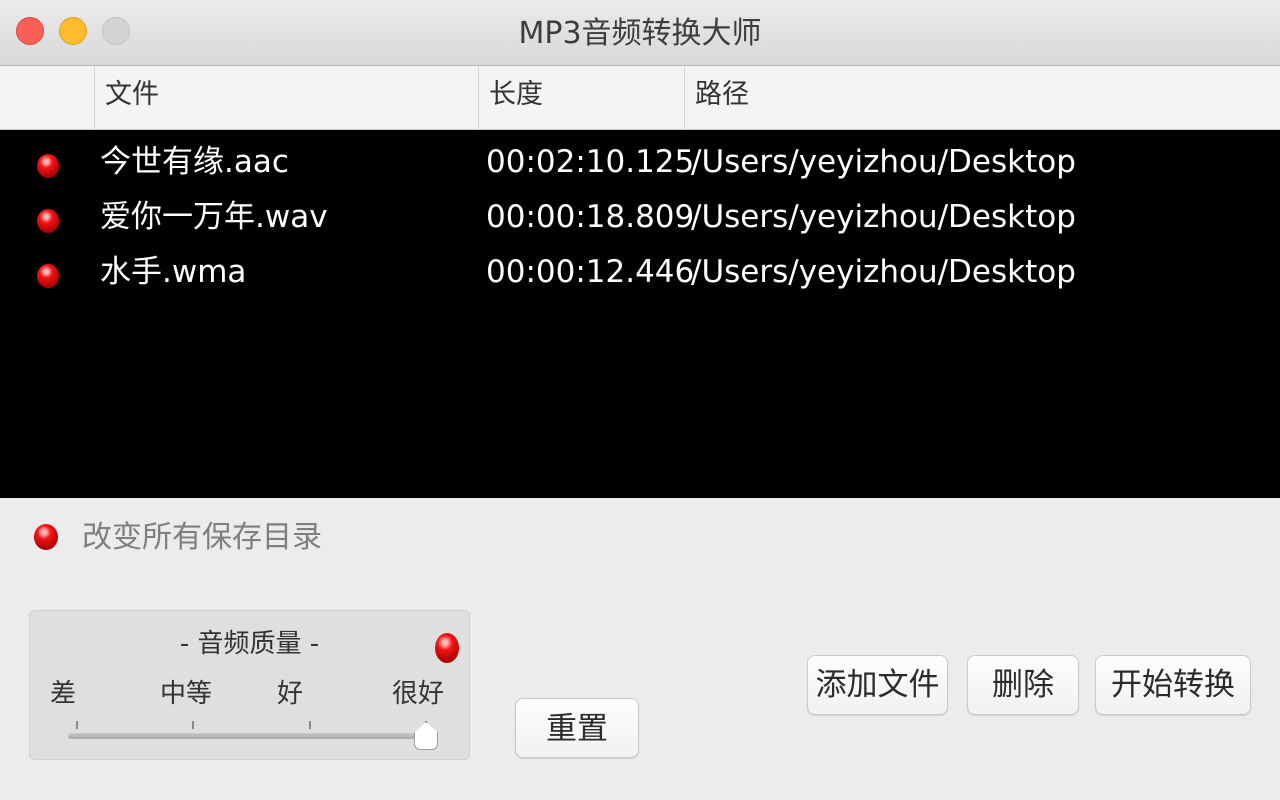  What do you see at coordinates (426, 736) in the screenshot?
I see `quality-slider-thumb` at bounding box center [426, 736].